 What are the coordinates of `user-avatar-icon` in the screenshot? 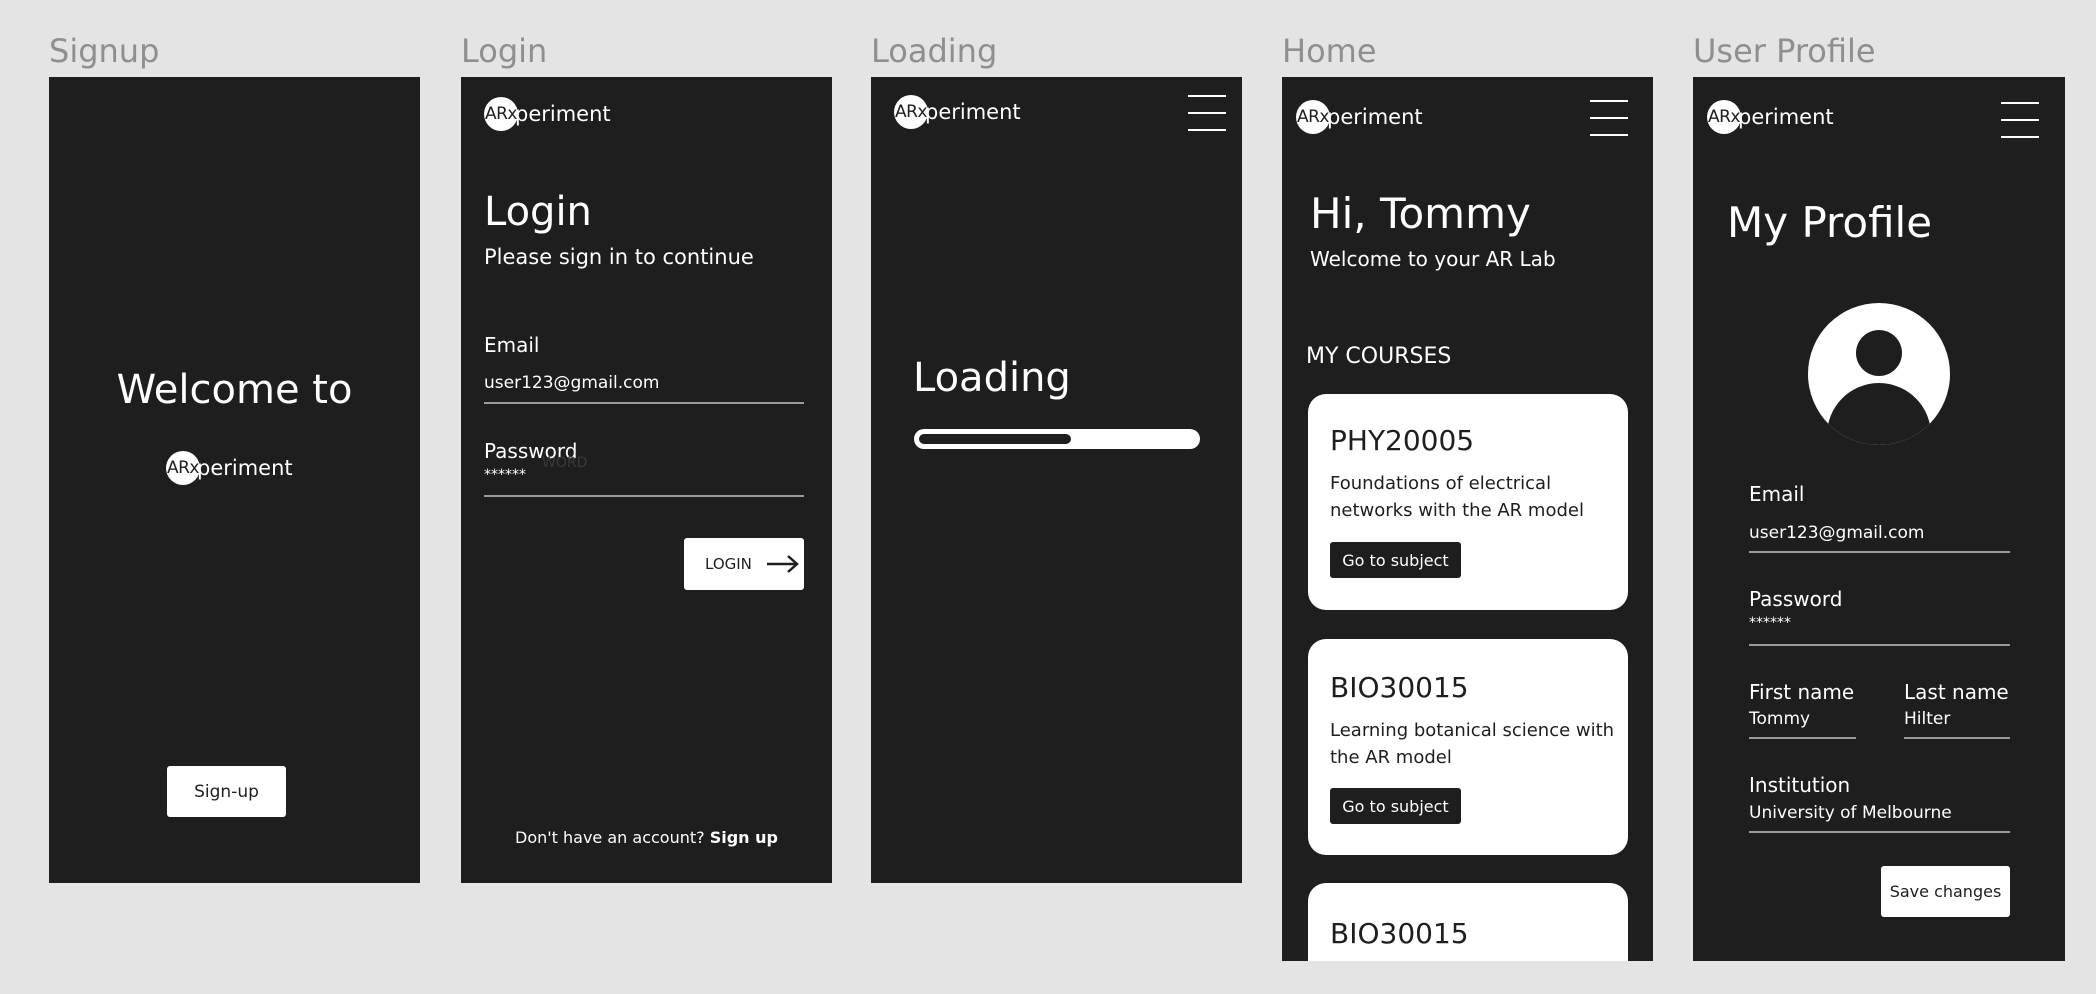 It's located at (1879, 374).